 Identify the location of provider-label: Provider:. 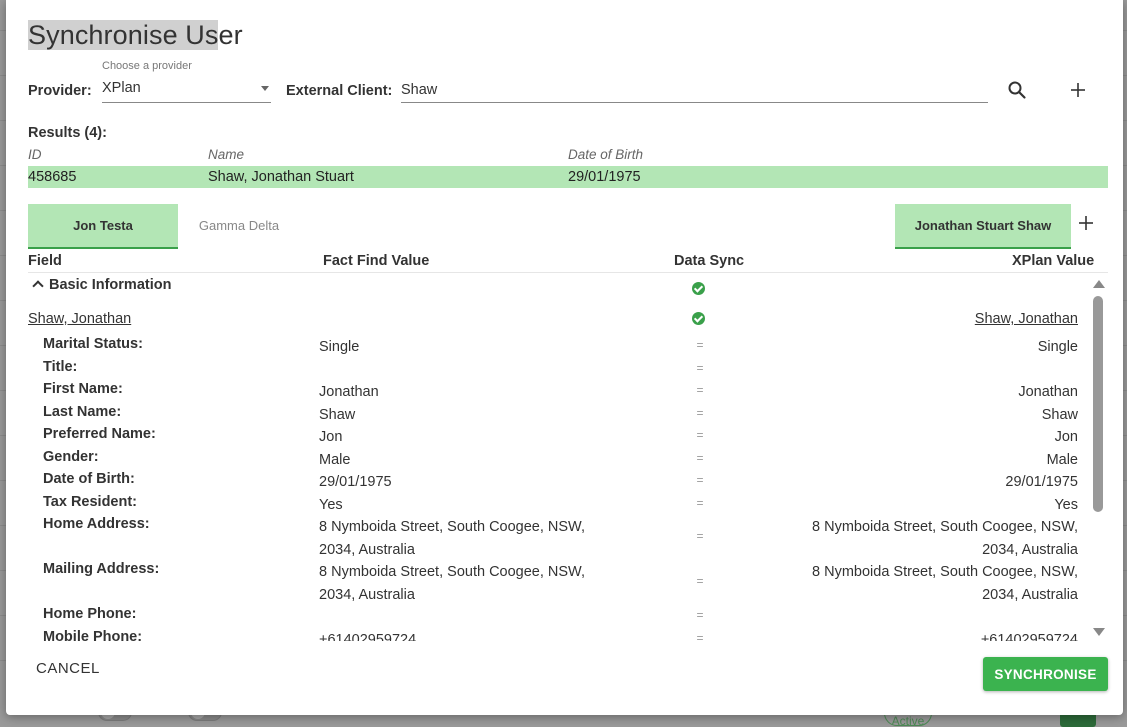
(60, 91).